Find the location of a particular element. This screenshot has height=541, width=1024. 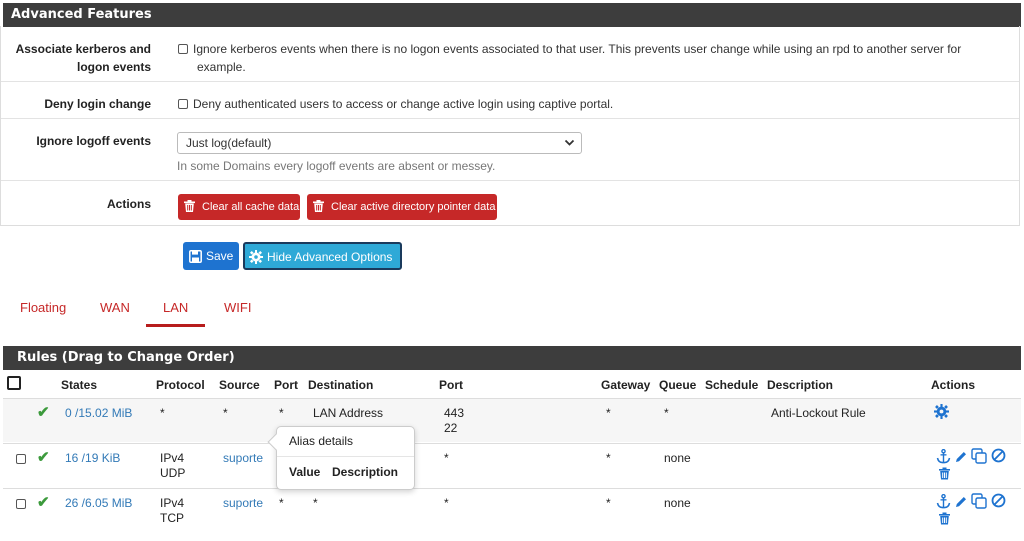

save-label: Save is located at coordinates (220, 256).